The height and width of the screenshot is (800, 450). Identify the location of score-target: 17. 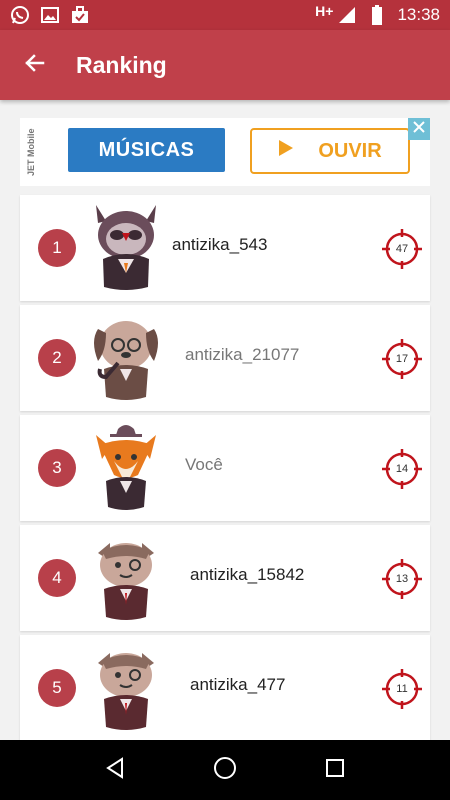
(402, 359).